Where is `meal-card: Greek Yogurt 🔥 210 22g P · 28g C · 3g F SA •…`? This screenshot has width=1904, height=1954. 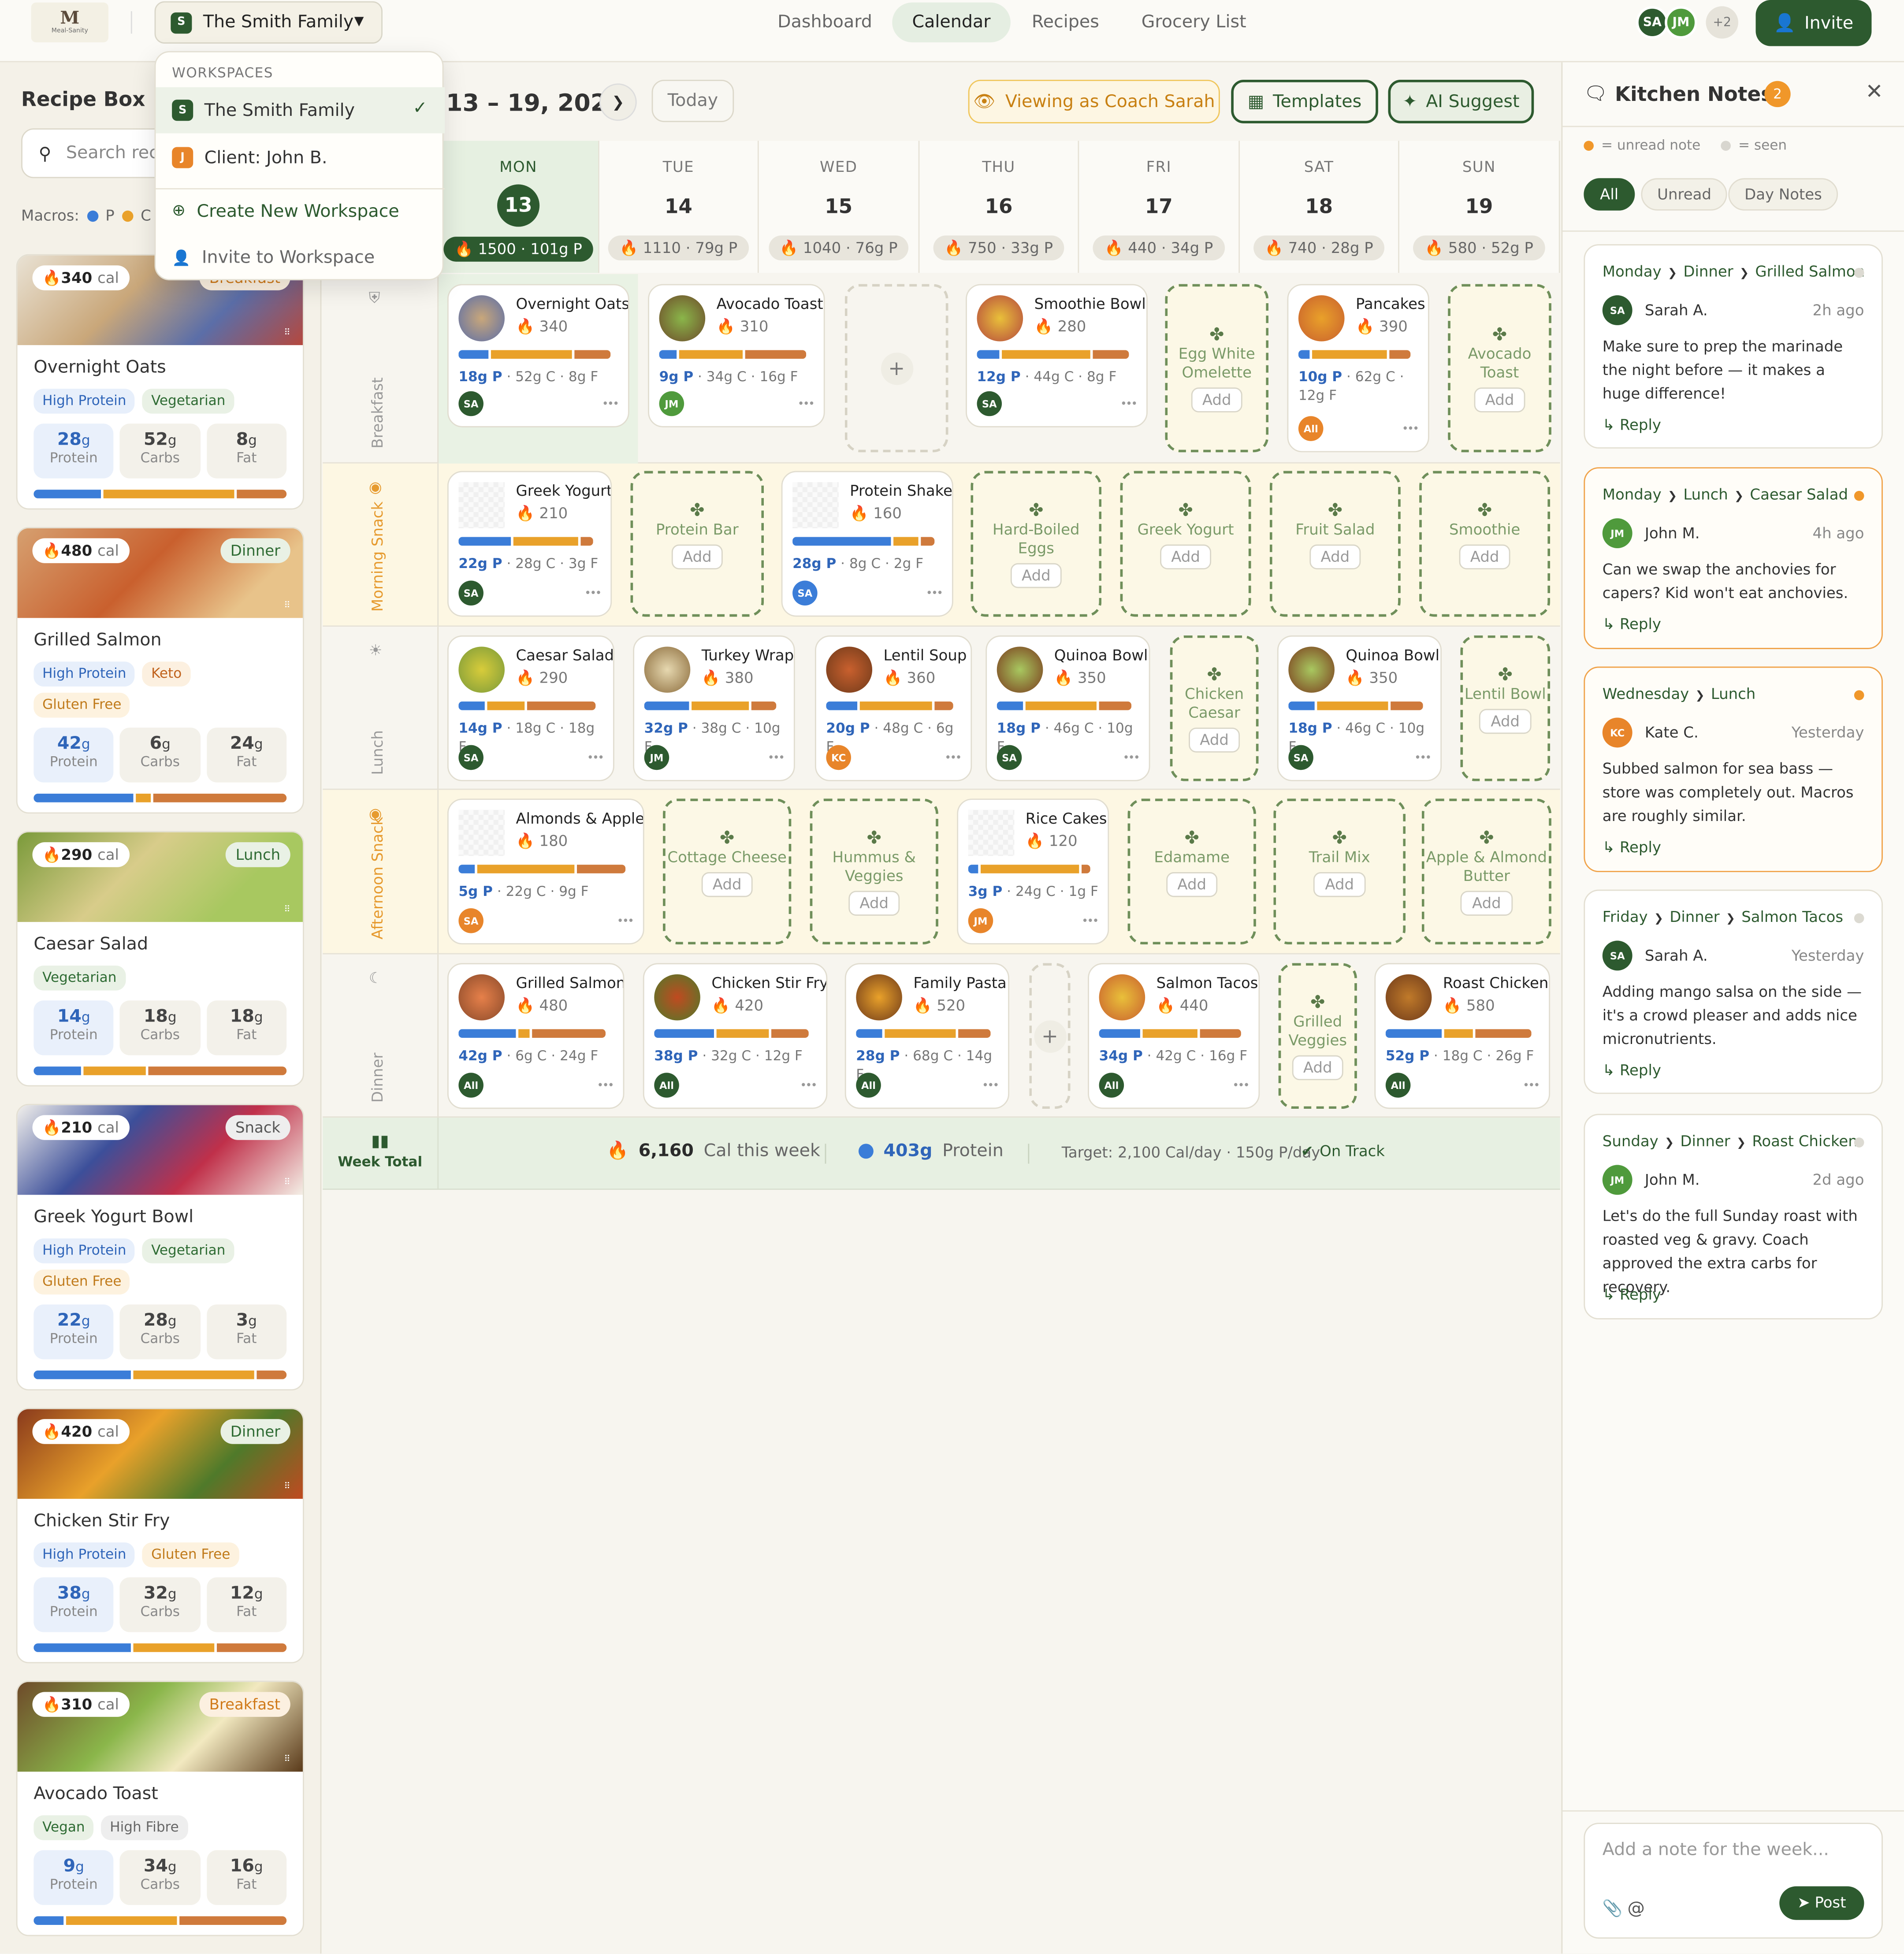
meal-card: Greek Yogurt 🔥 210 22g P · 28g C · 3g F SA •… is located at coordinates (529, 544).